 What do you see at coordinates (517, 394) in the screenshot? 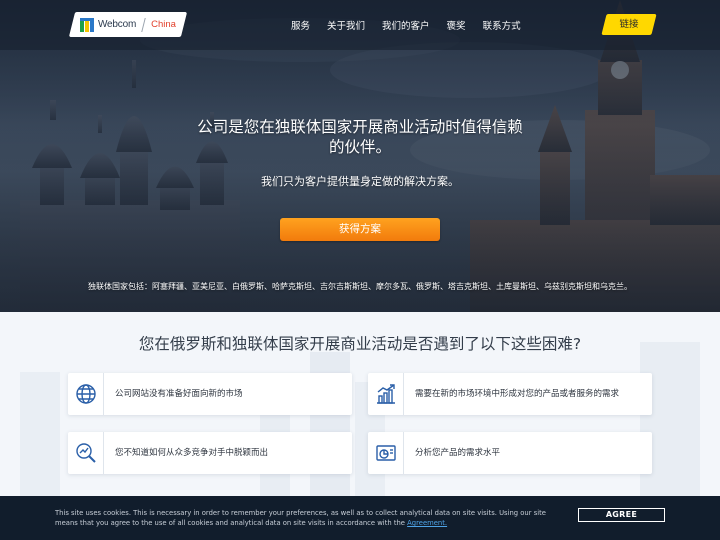
I see `problem-text: 需要在新的市场环境中形成对您的产品或者服务的需求` at bounding box center [517, 394].